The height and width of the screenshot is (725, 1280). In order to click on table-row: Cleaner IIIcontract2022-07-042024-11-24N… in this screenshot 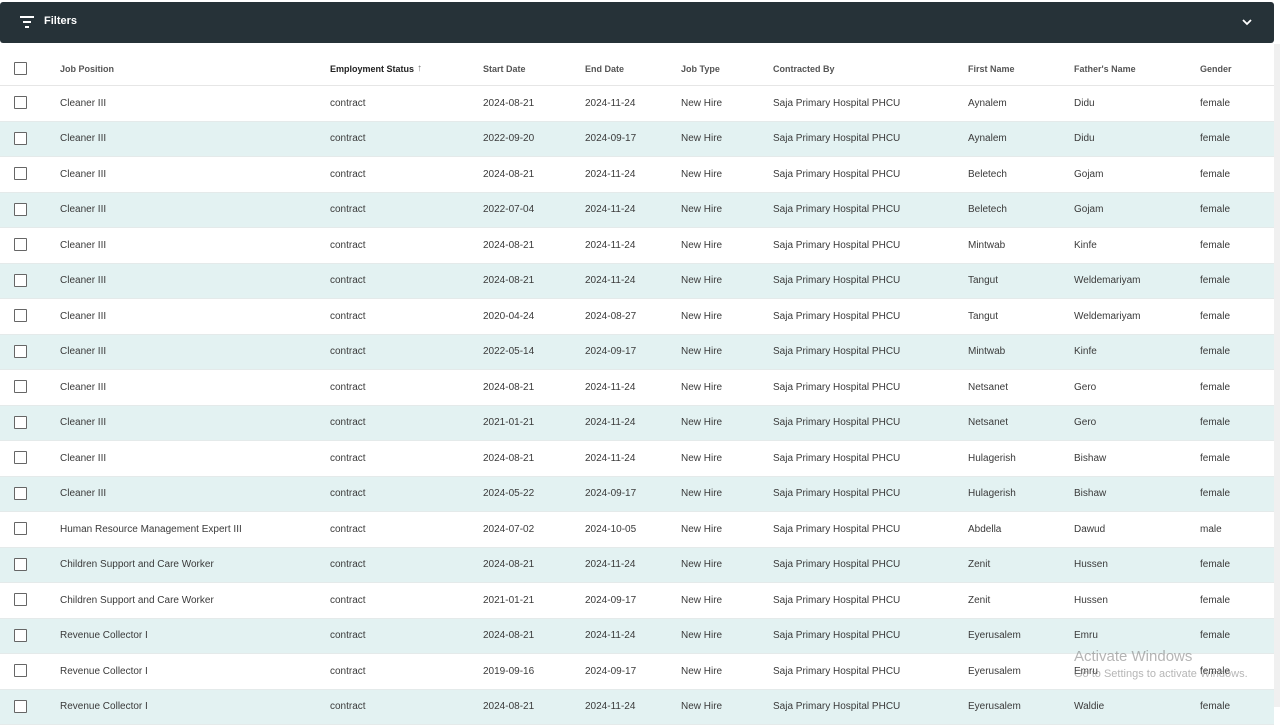, I will do `click(637, 211)`.